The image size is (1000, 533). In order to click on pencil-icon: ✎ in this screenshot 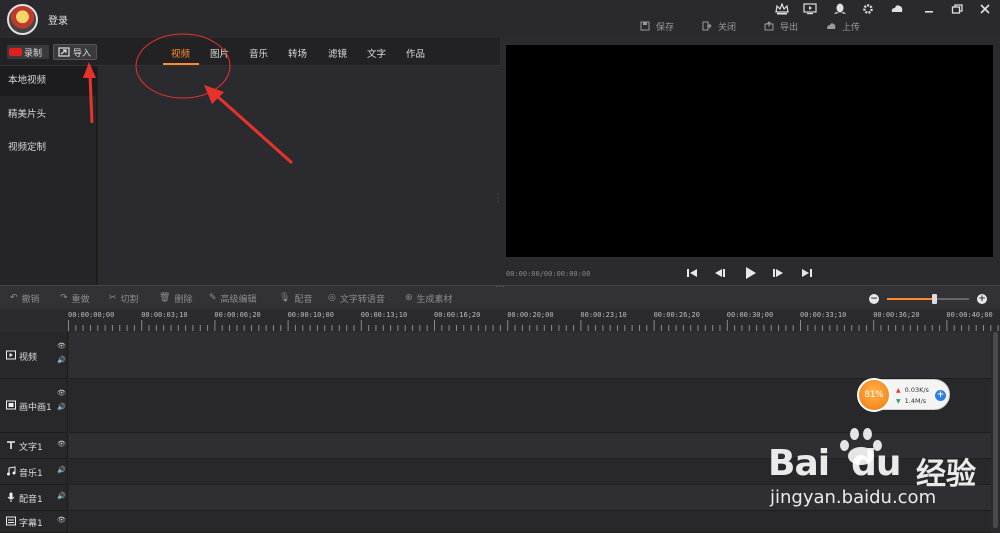, I will do `click(213, 298)`.